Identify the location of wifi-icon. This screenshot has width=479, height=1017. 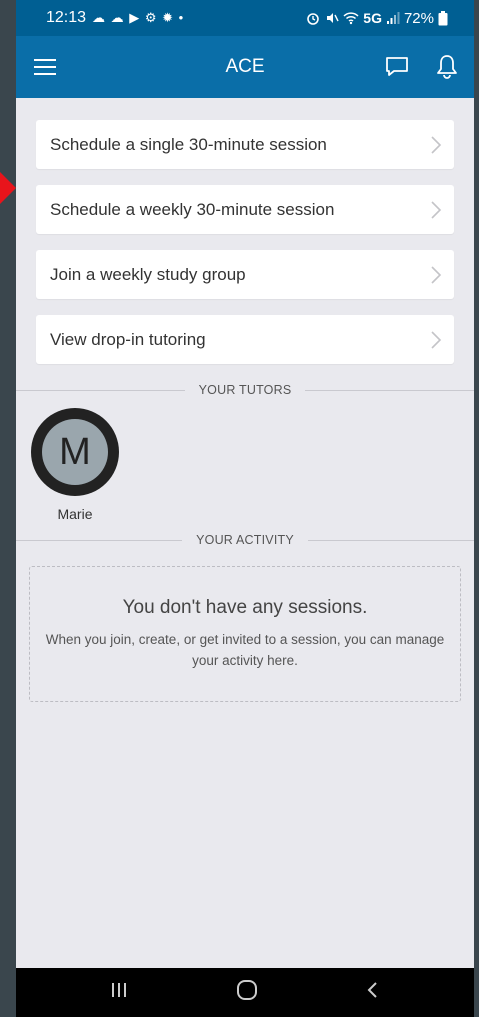
(351, 18).